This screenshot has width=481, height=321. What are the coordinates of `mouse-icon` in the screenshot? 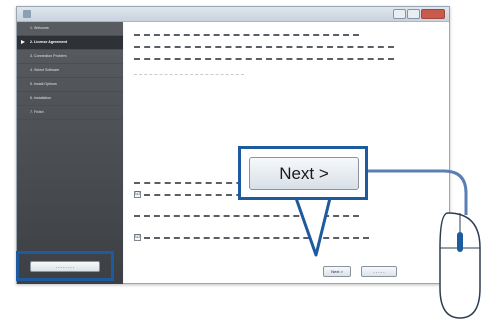 It's located at (460, 265).